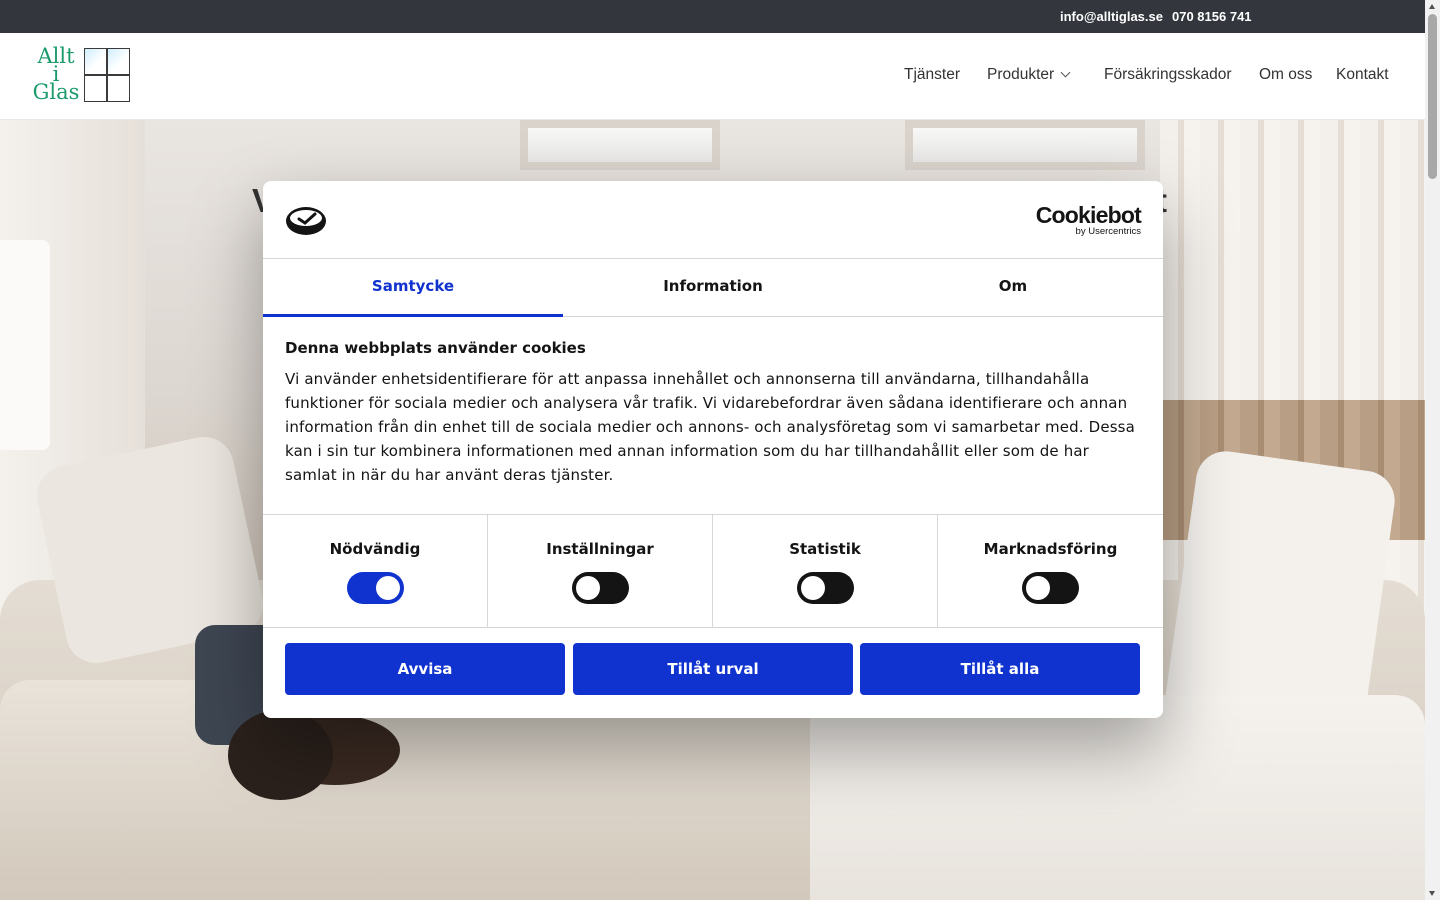 This screenshot has height=900, width=1440. I want to click on allow-all-button: Tillåt alla, so click(1000, 669).